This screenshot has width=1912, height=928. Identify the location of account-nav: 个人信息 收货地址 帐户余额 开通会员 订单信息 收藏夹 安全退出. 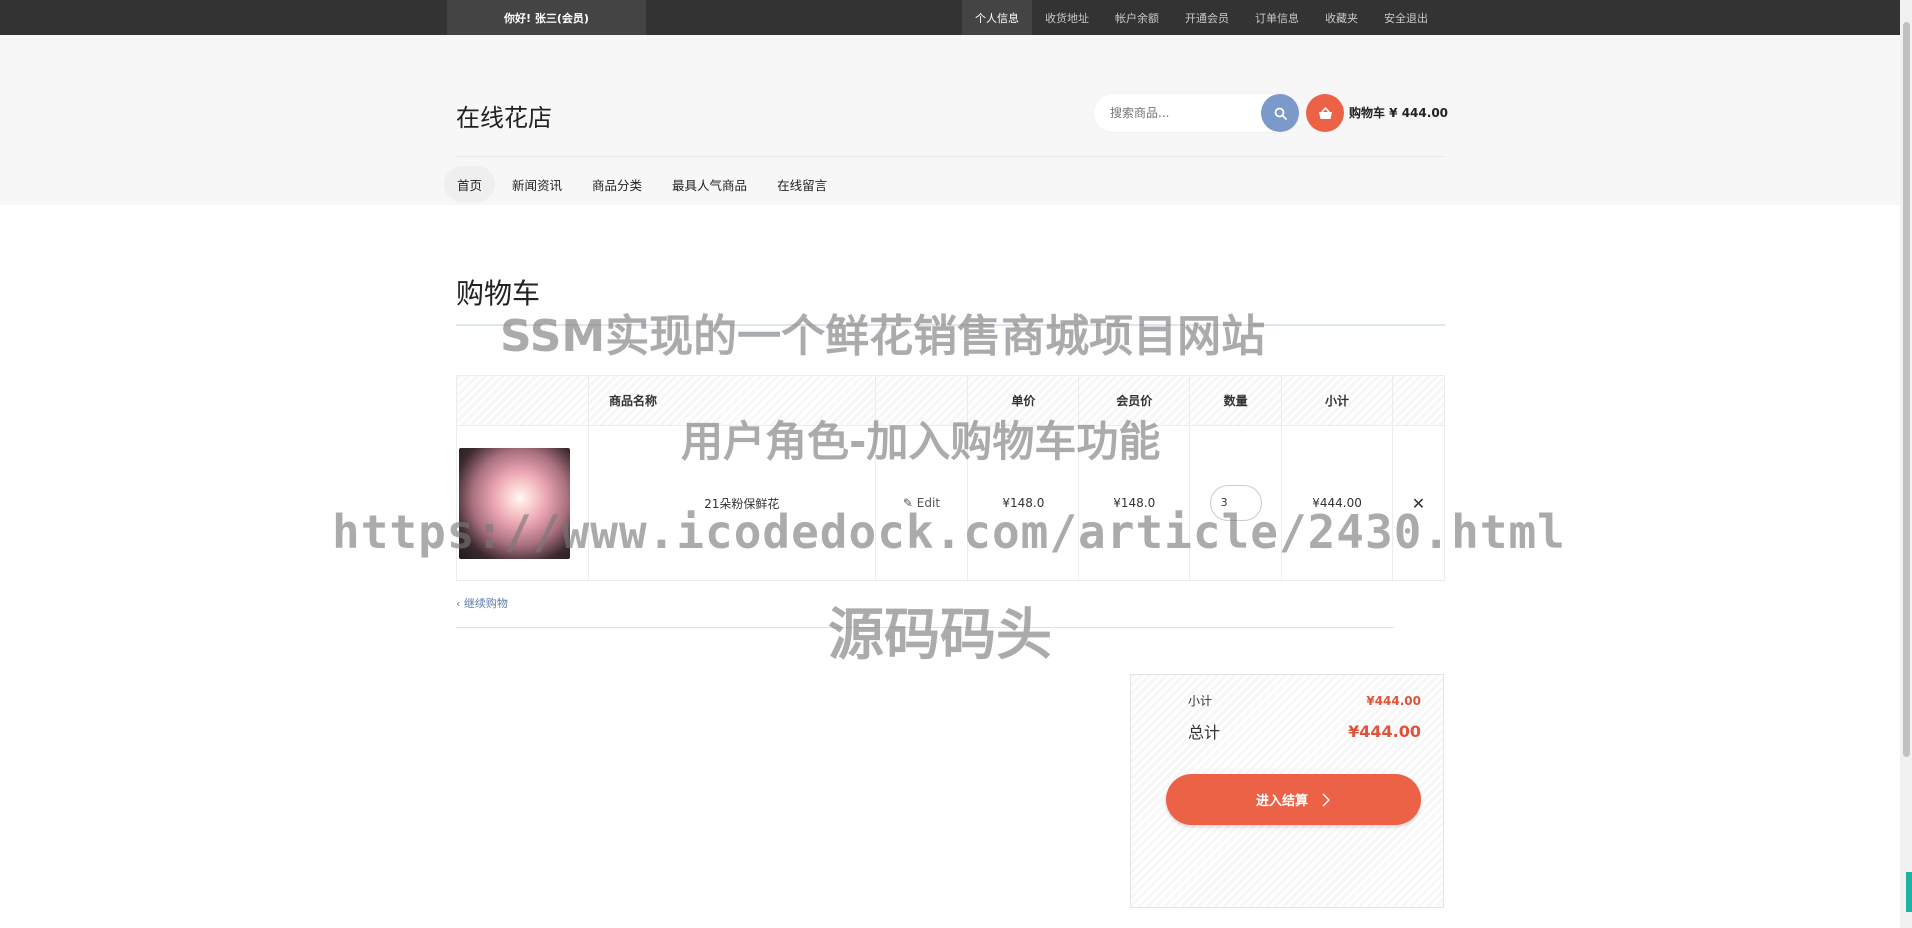
(1195, 17).